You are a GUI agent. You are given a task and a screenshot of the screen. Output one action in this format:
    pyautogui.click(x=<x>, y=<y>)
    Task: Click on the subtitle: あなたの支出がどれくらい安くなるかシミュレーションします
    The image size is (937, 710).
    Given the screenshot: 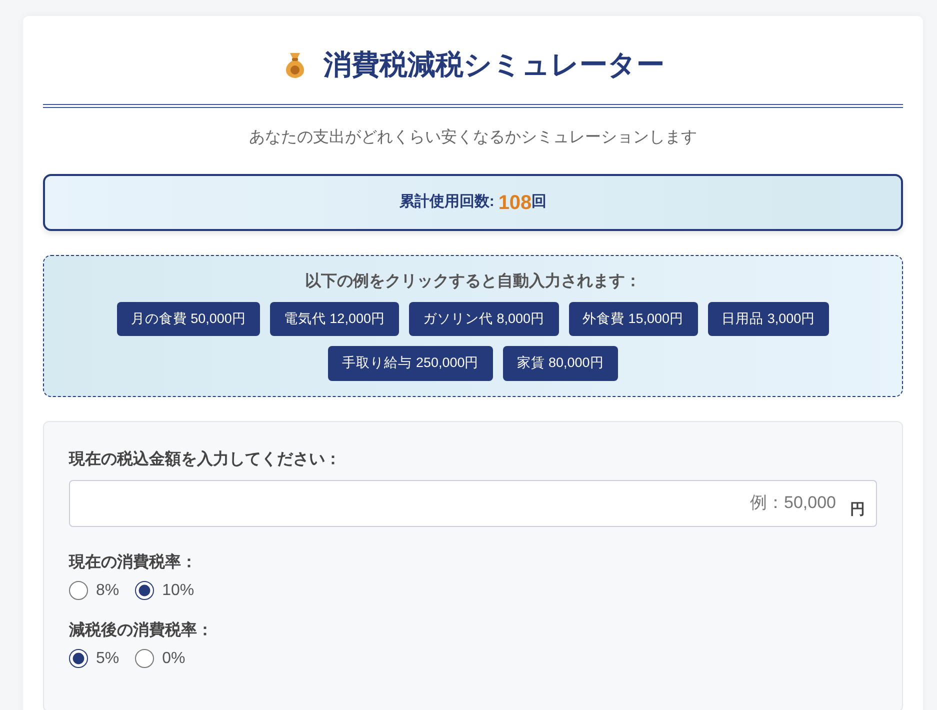 What is the action you would take?
    pyautogui.click(x=473, y=137)
    